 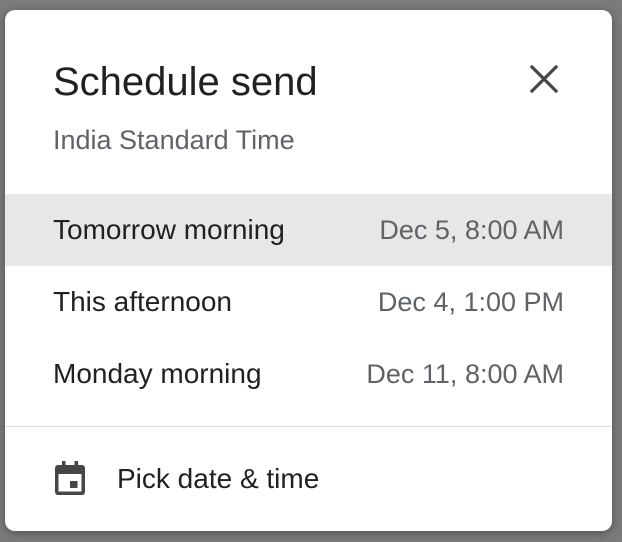 I want to click on close-button, so click(x=544, y=79).